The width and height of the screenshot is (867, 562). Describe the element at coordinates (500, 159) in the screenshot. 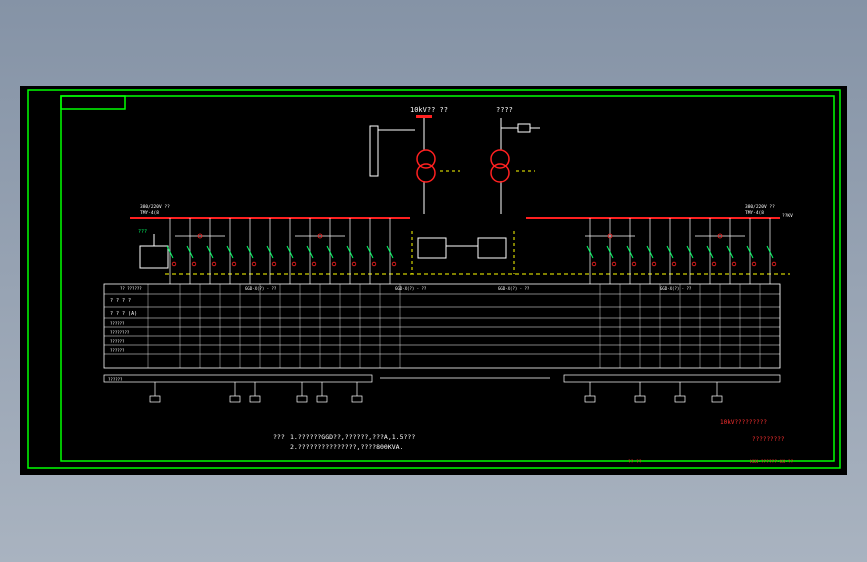

I see `transformer-right-primary-icon` at that location.